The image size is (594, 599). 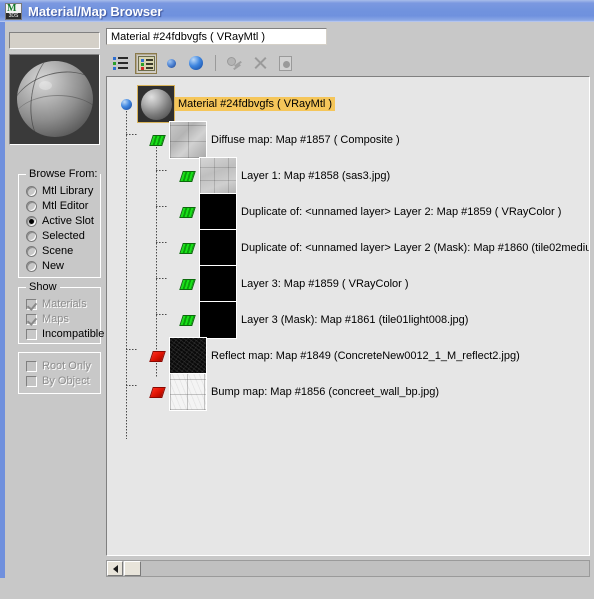 What do you see at coordinates (216, 36) in the screenshot?
I see `material-path-field: Material #24fdbvgfs ( VRayMtl )` at bounding box center [216, 36].